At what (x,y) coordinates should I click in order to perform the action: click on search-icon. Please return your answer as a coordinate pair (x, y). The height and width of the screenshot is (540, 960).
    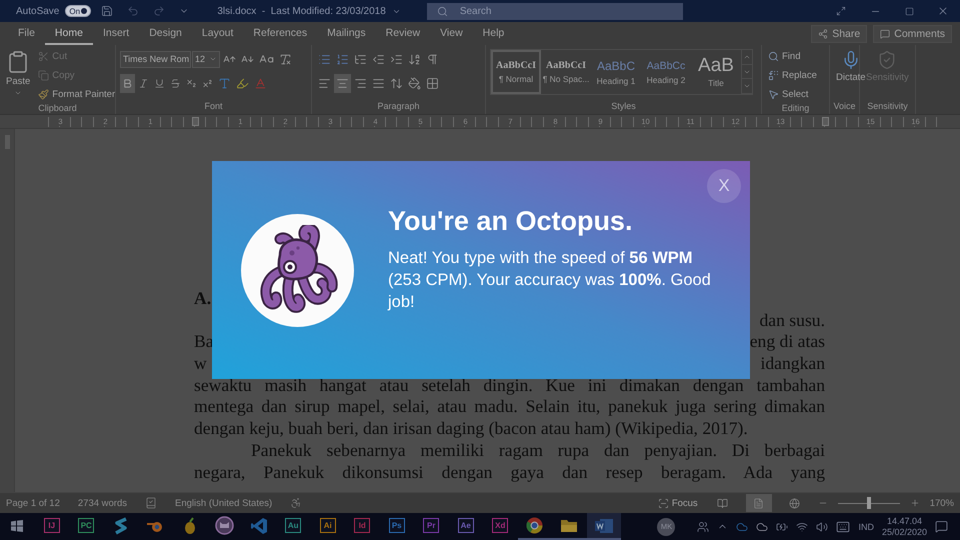
    Looking at the image, I should click on (442, 11).